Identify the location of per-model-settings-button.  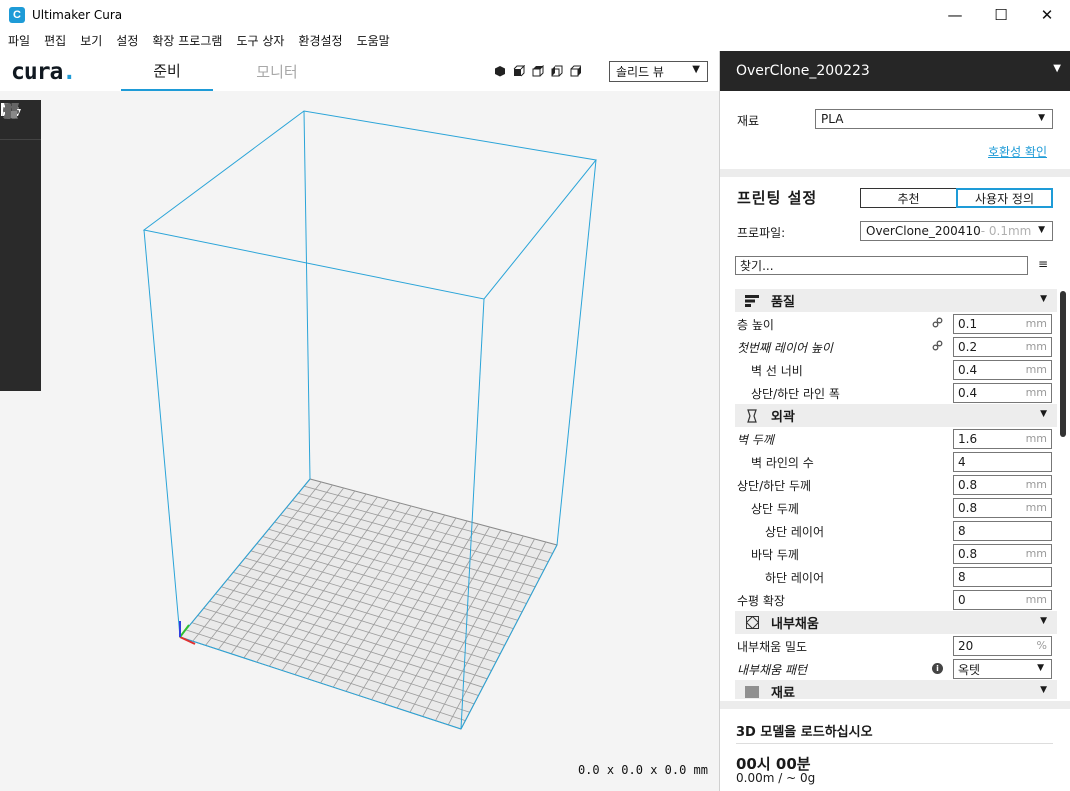
(20, 221).